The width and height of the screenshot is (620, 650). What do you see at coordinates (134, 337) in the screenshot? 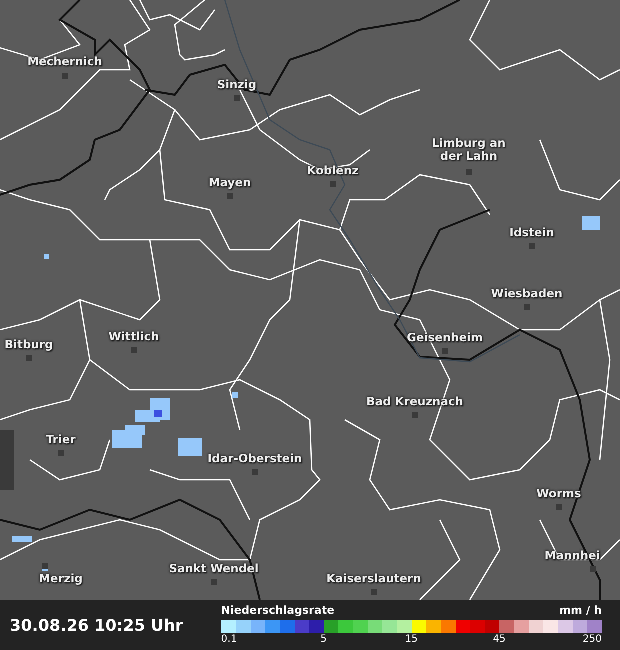
I see `city-label: Wittlich` at bounding box center [134, 337].